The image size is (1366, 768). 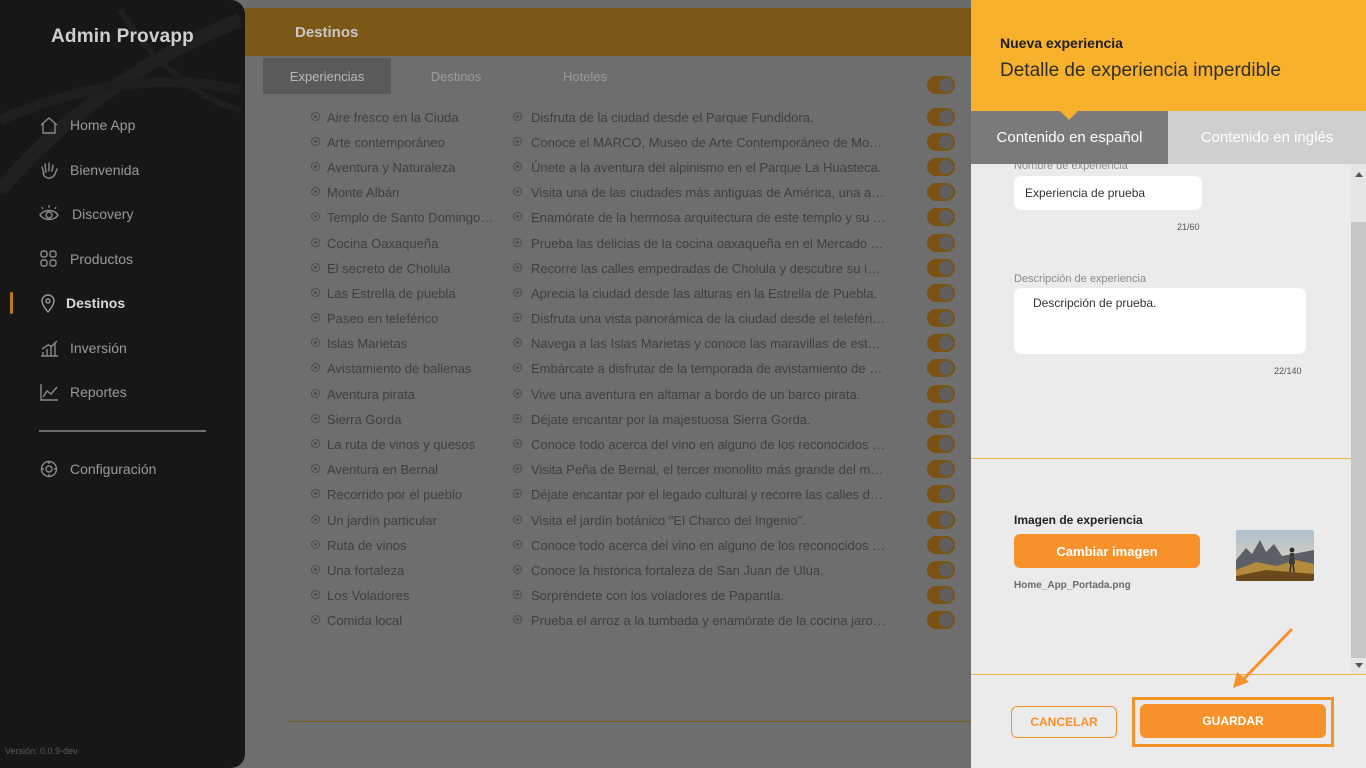 What do you see at coordinates (1267, 137) in the screenshot?
I see `tab-contenido-ingles: Contenido en inglés` at bounding box center [1267, 137].